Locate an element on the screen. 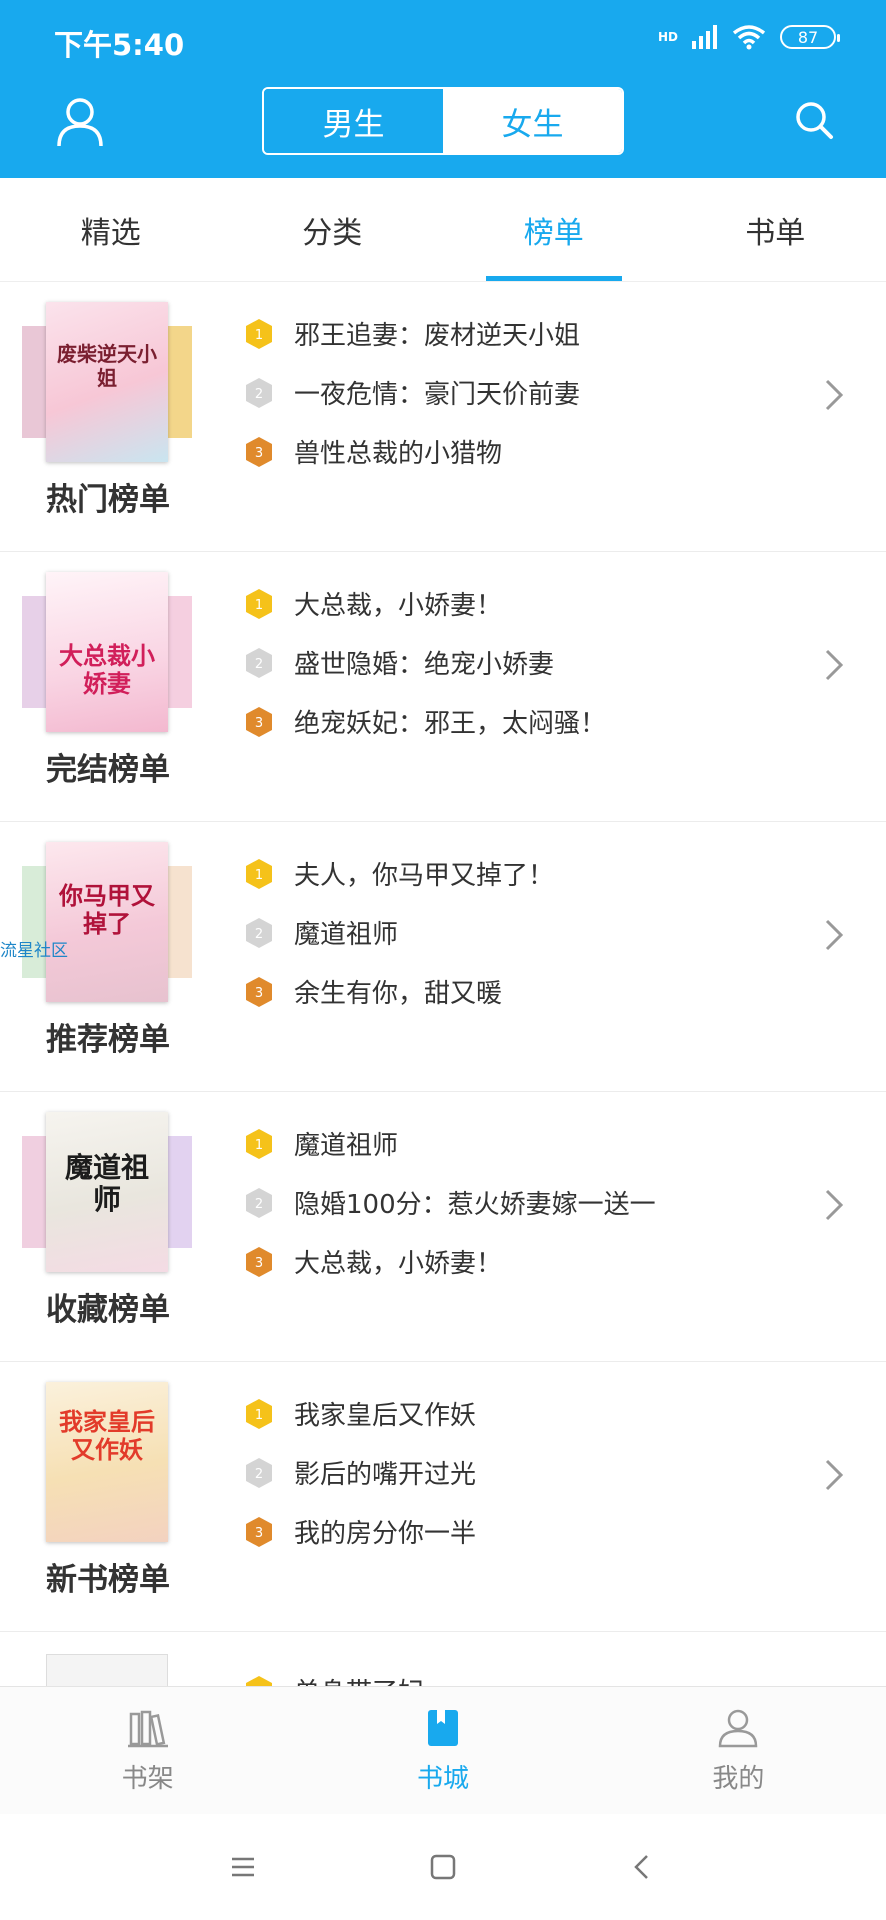 This screenshot has height=1920, width=886. watermark-text: 流星社区 is located at coordinates (34, 951).